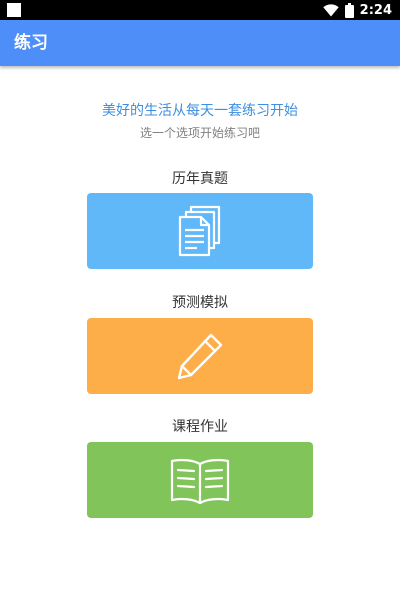 This screenshot has width=400, height=616. I want to click on battery-icon, so click(349, 10).